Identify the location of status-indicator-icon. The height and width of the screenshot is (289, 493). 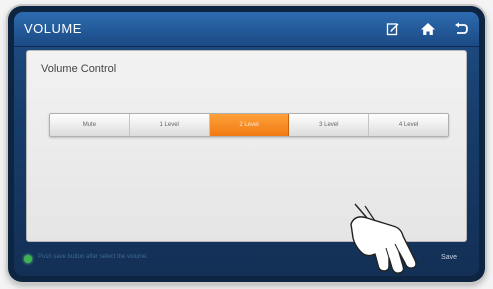
(28, 259).